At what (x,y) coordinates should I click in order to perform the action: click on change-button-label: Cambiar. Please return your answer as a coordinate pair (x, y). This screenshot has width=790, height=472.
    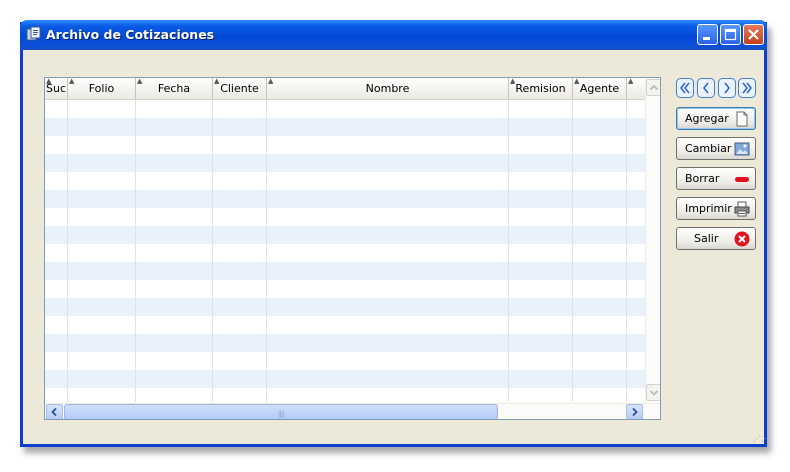
    Looking at the image, I should click on (708, 148).